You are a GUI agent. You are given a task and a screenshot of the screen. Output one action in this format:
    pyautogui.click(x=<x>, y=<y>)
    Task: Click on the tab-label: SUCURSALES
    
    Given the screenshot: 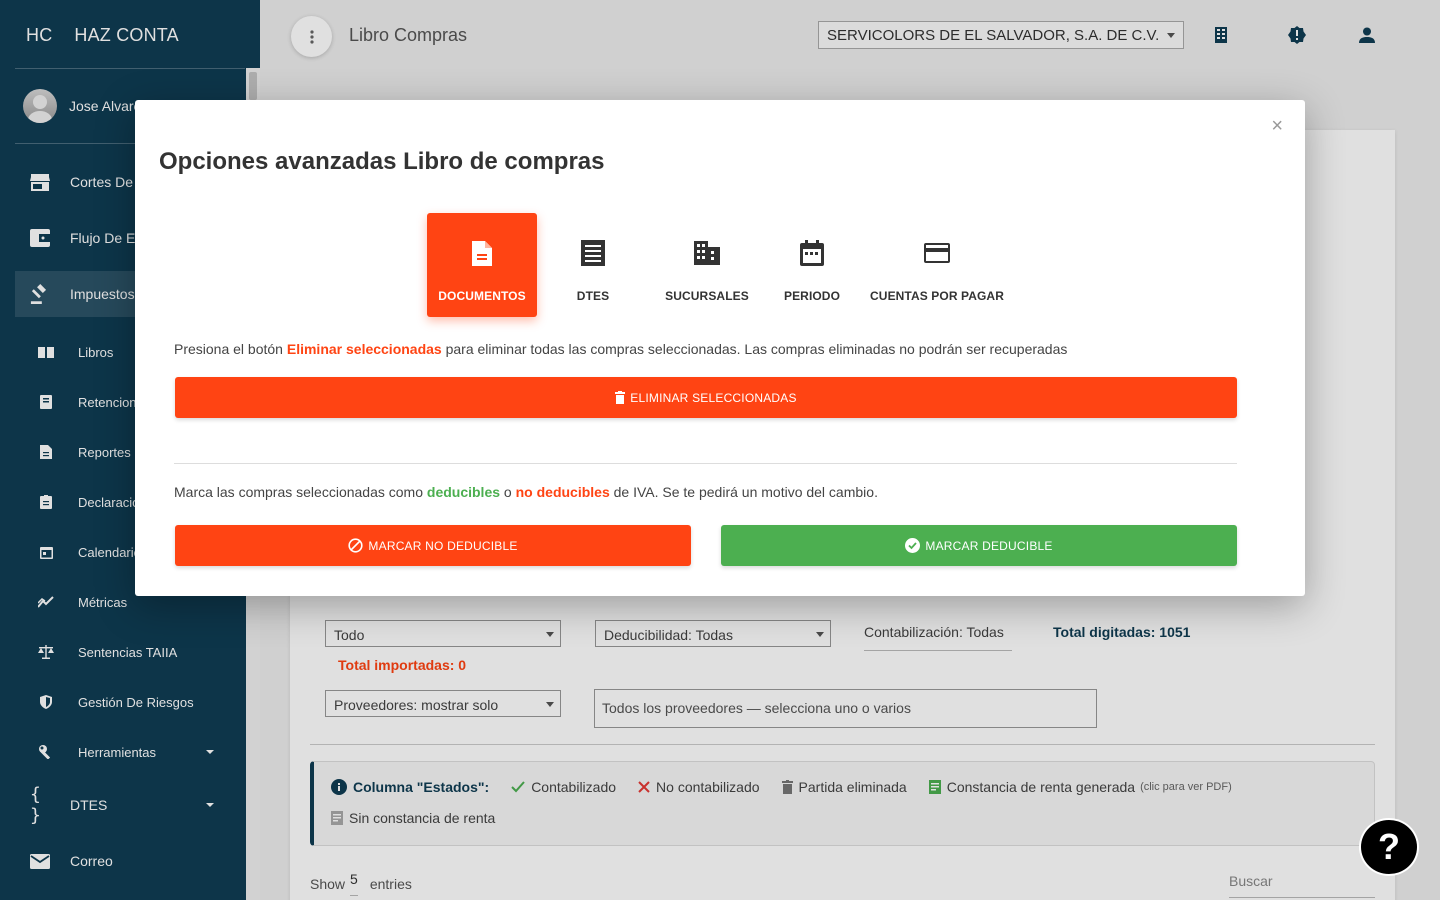 What is the action you would take?
    pyautogui.click(x=707, y=296)
    